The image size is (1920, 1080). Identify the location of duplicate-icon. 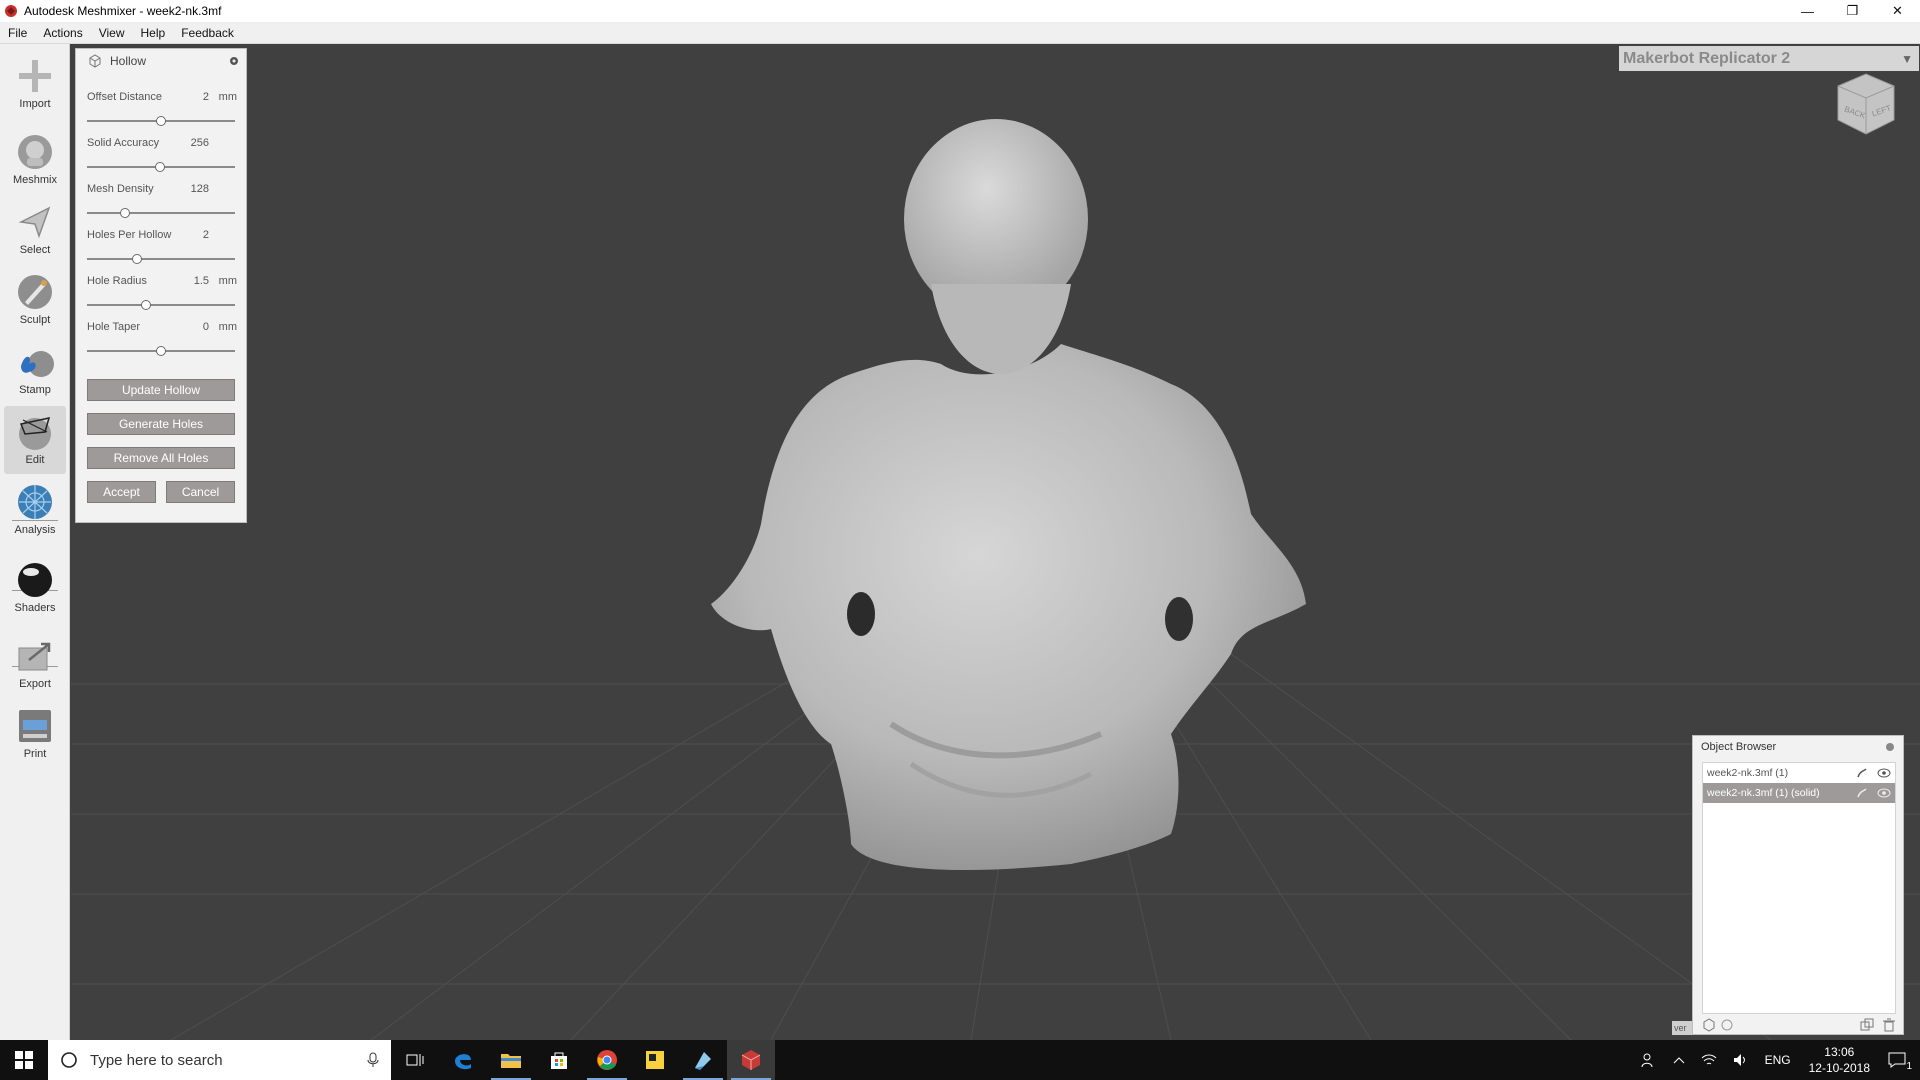
(1867, 1025).